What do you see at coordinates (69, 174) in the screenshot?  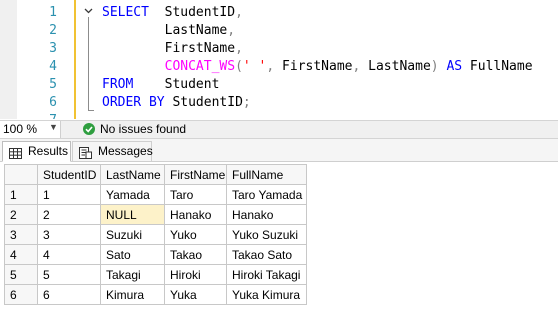 I see `column-header: StudentID` at bounding box center [69, 174].